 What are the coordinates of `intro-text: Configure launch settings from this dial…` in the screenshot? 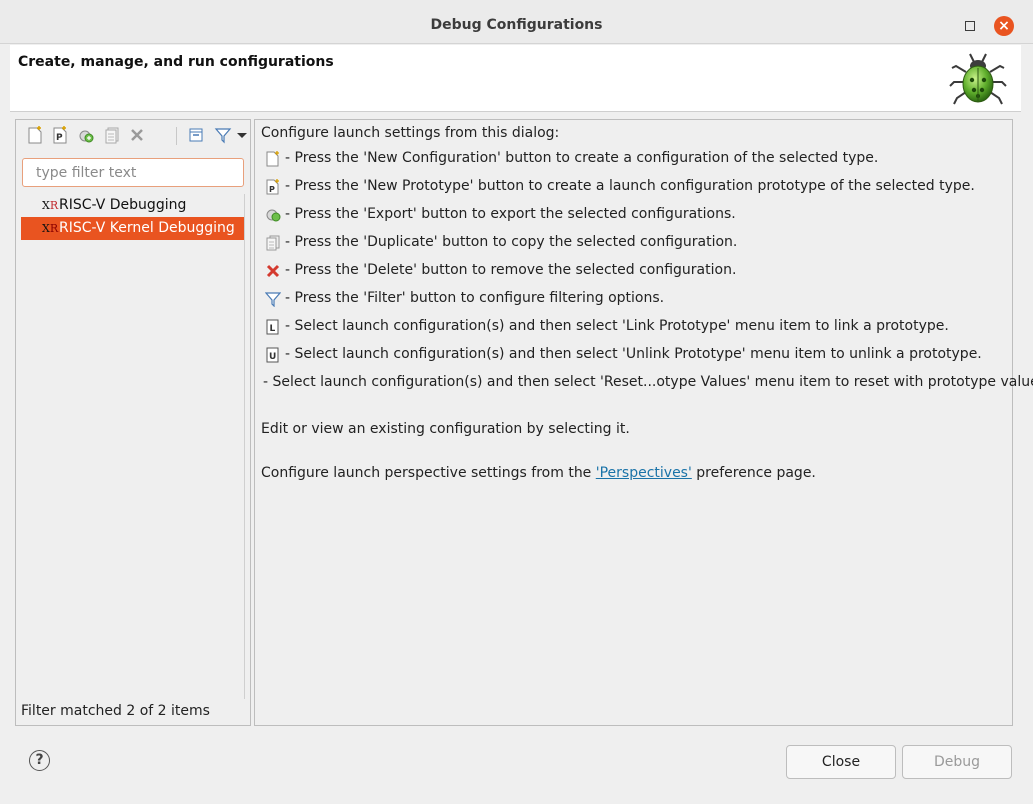 It's located at (410, 133).